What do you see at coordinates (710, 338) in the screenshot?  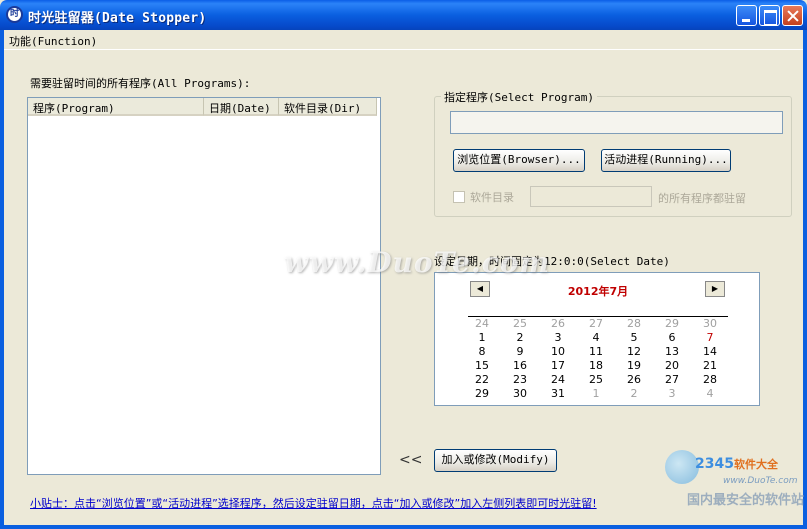 I see `calendar-day-selected: 7` at bounding box center [710, 338].